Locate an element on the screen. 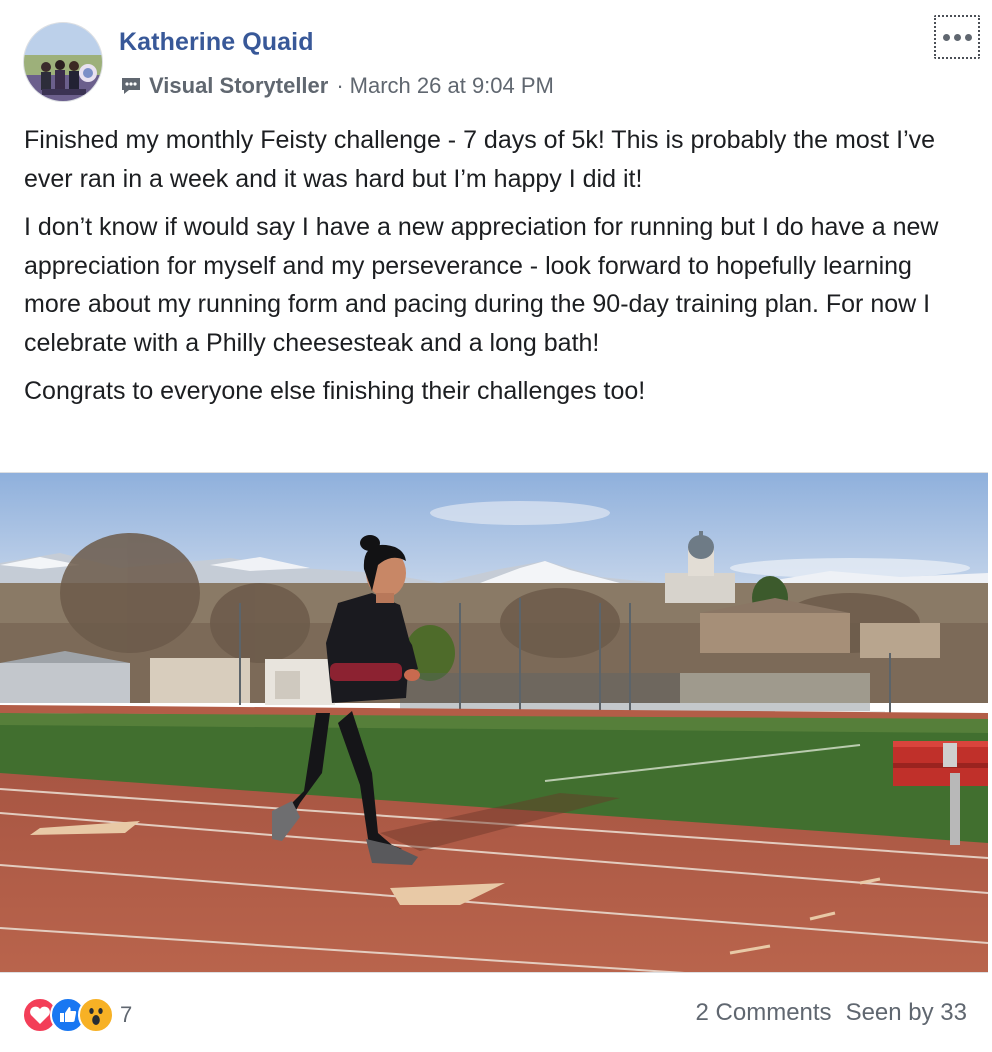 The width and height of the screenshot is (992, 1052). reaction-summary: 7 is located at coordinates (77, 1015).